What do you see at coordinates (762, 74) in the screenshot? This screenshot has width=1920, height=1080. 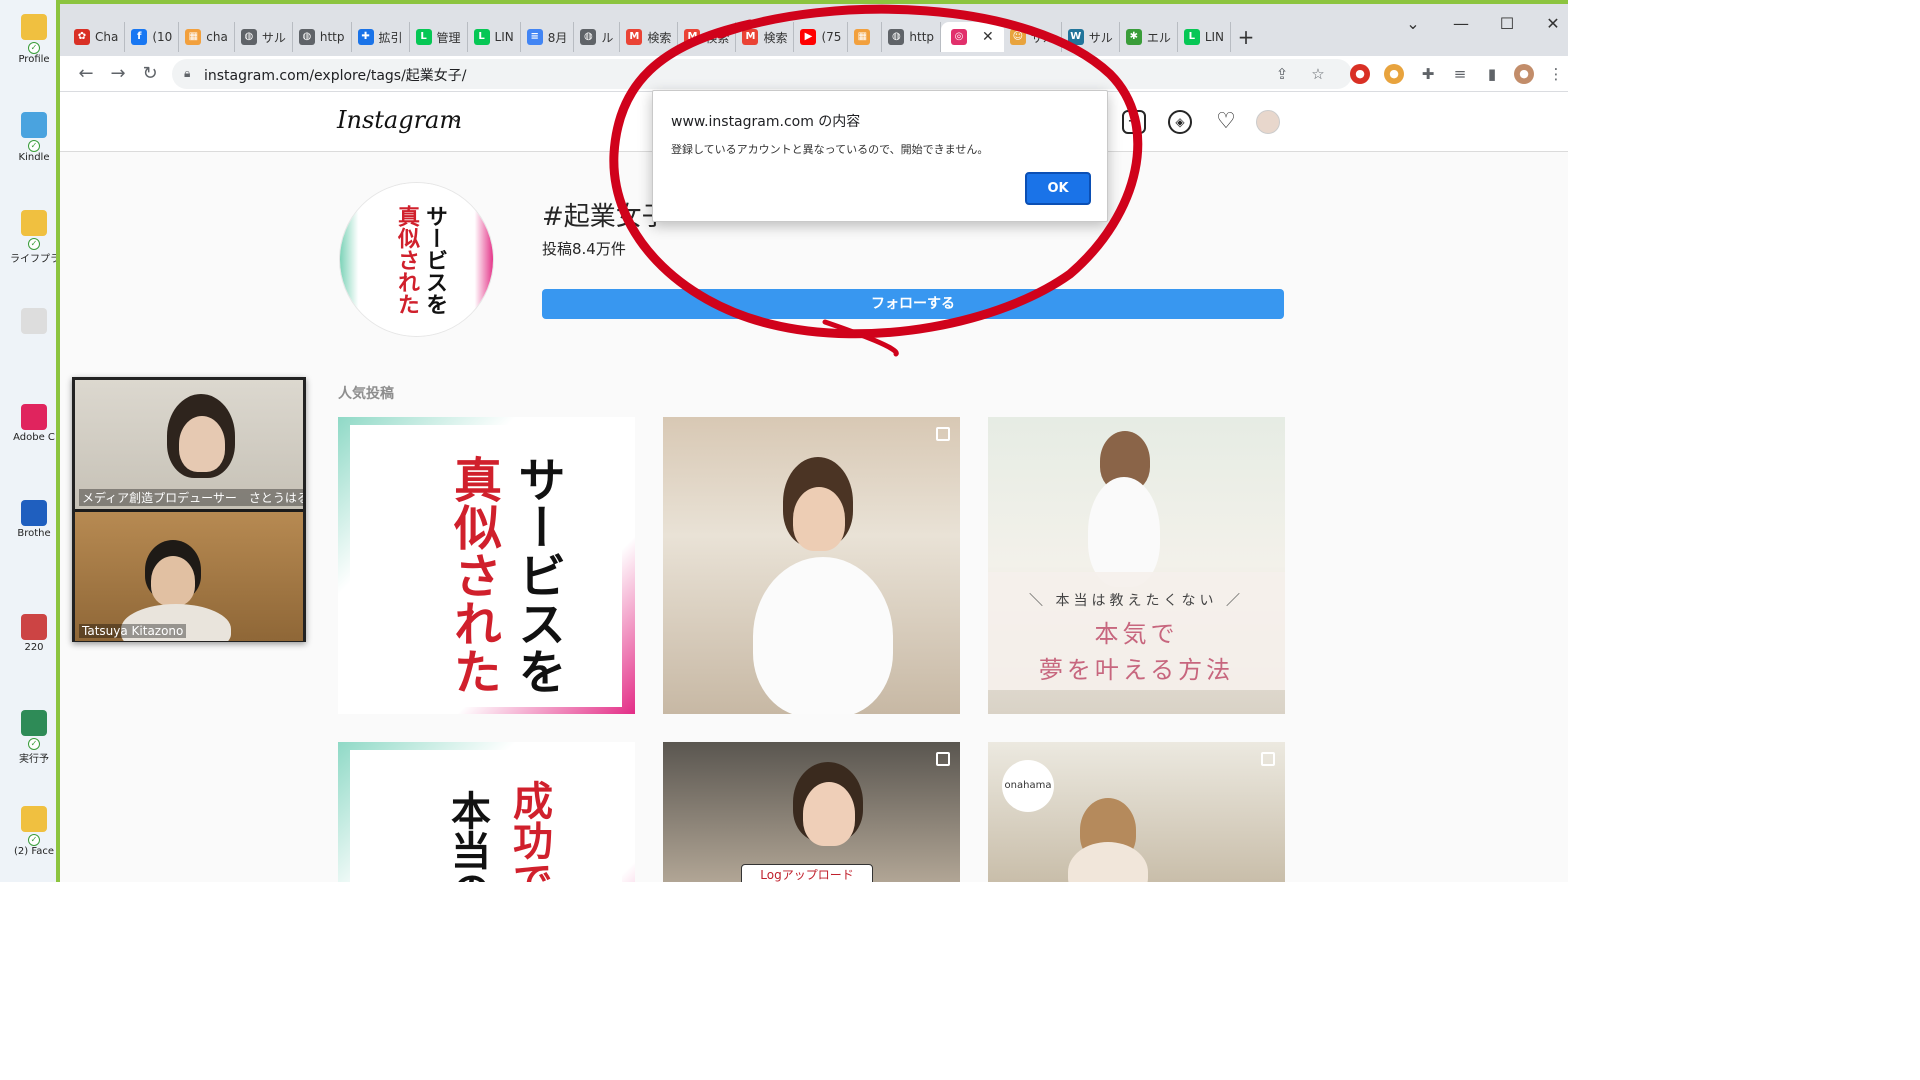 I see `address-bar: 🔒︎ instagram.com/explore/tags/起業女子/ ⇪ ☆` at bounding box center [762, 74].